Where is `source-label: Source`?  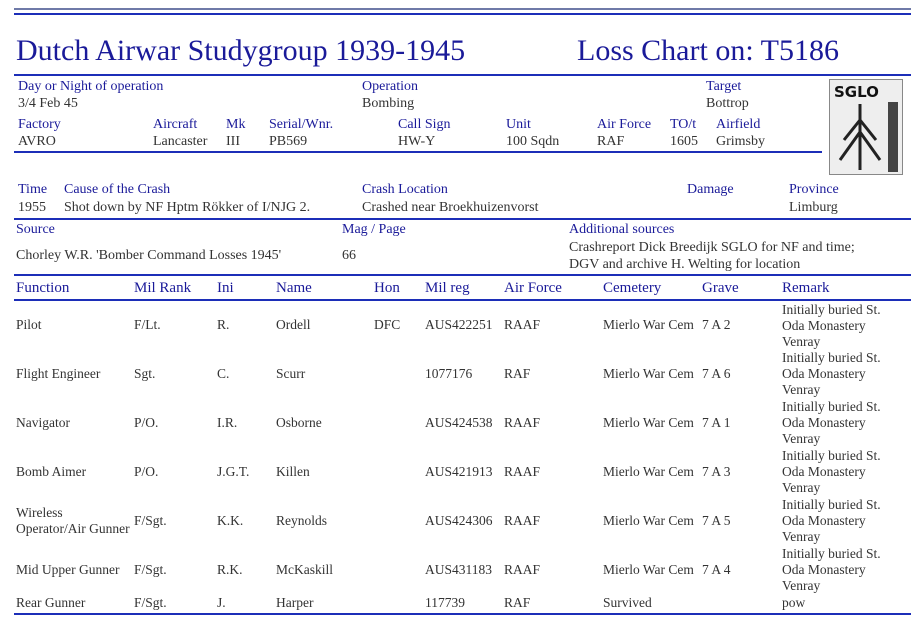 source-label: Source is located at coordinates (35, 229).